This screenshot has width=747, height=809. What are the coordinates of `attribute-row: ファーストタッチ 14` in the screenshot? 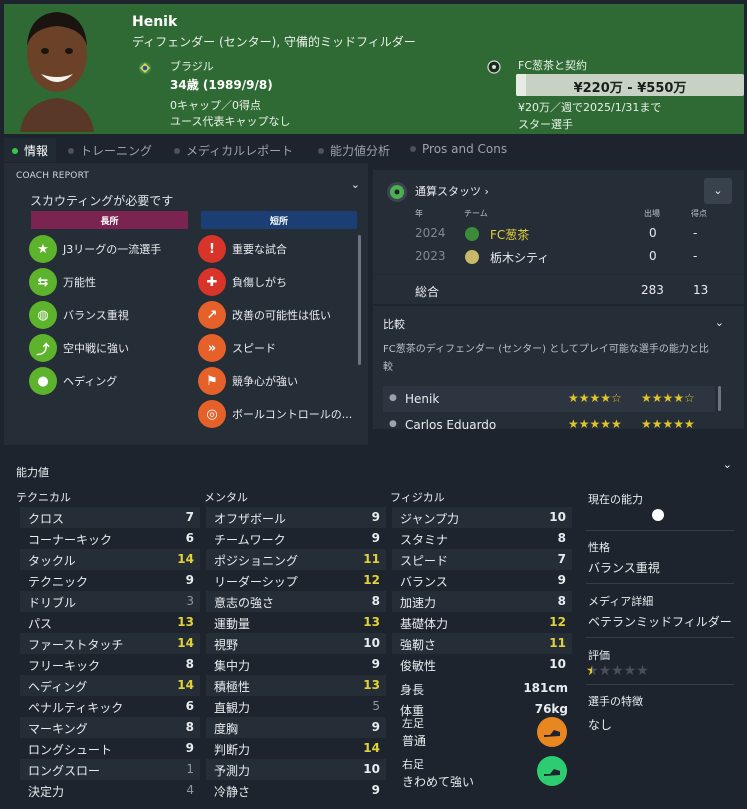 It's located at (110, 643).